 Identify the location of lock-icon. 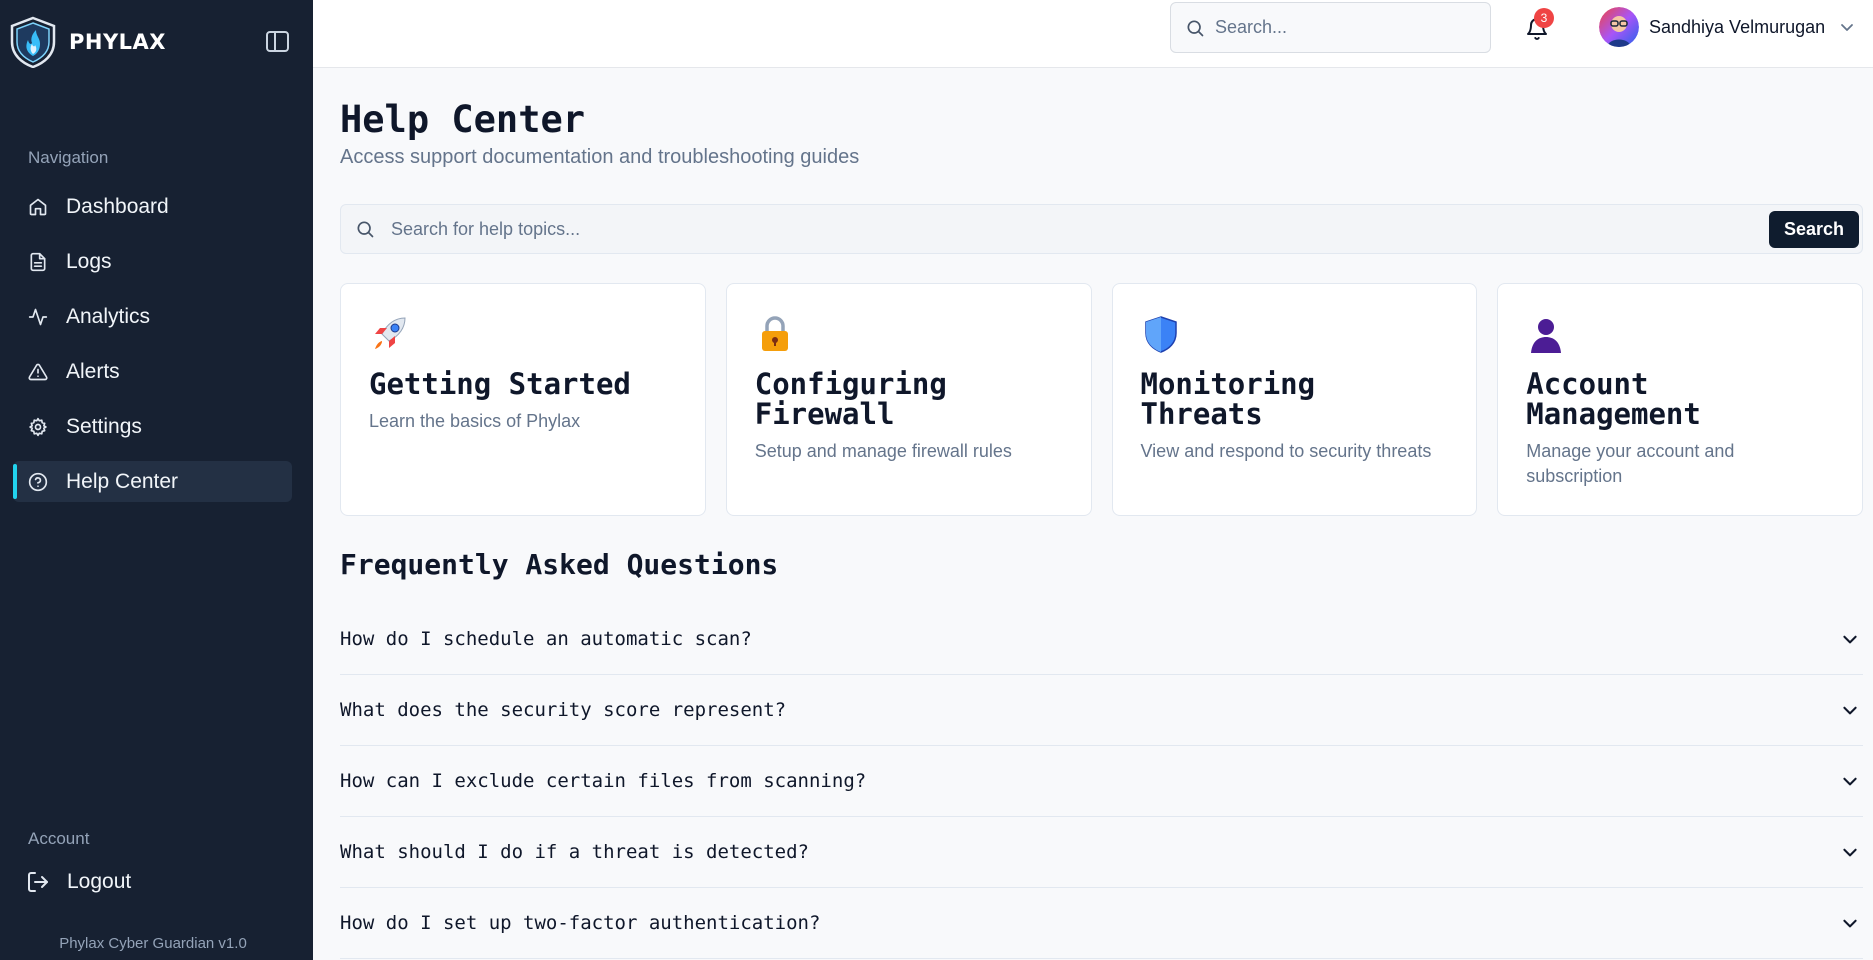
(774, 333).